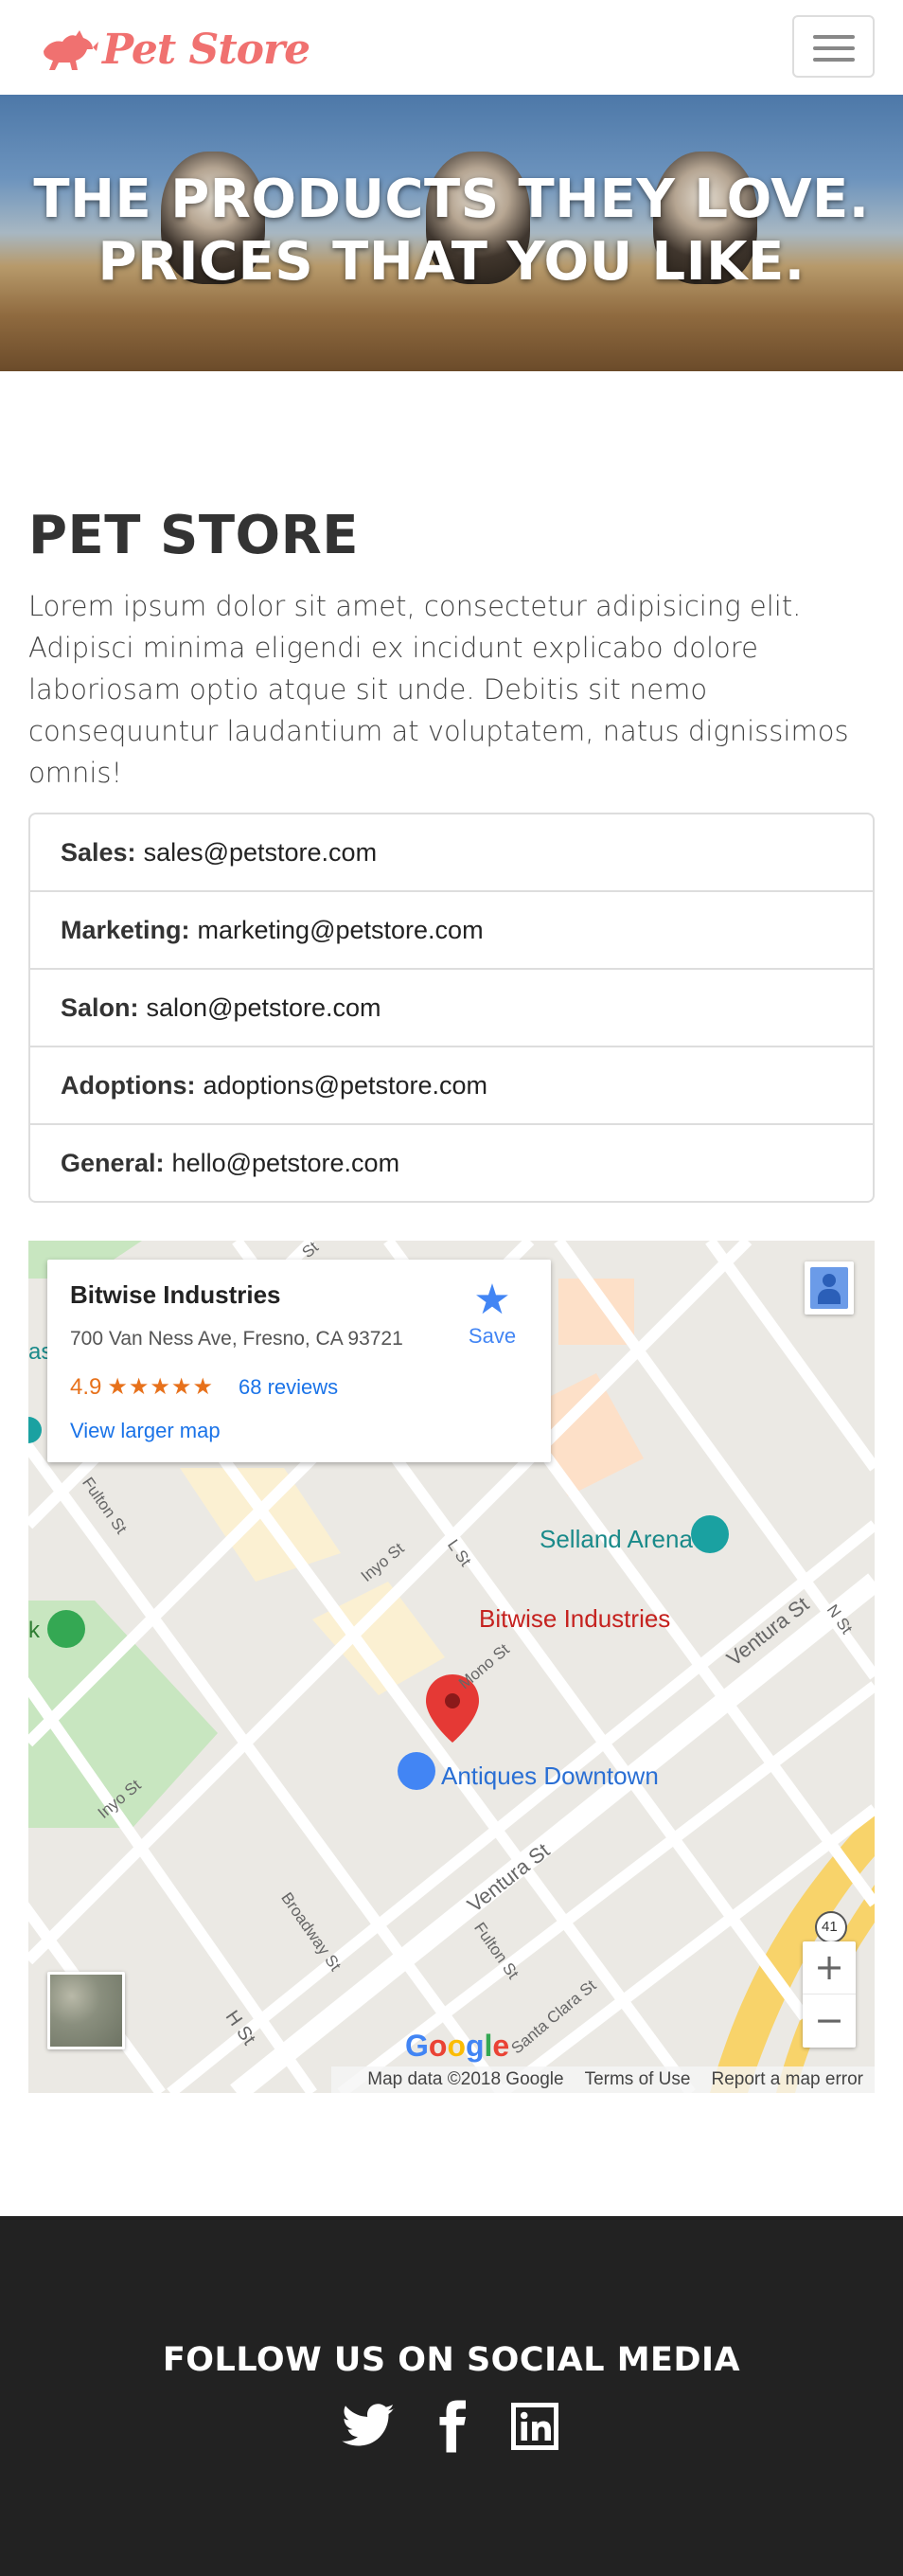 Image resolution: width=903 pixels, height=2576 pixels. What do you see at coordinates (492, 1300) in the screenshot?
I see `star-icon: ★` at bounding box center [492, 1300].